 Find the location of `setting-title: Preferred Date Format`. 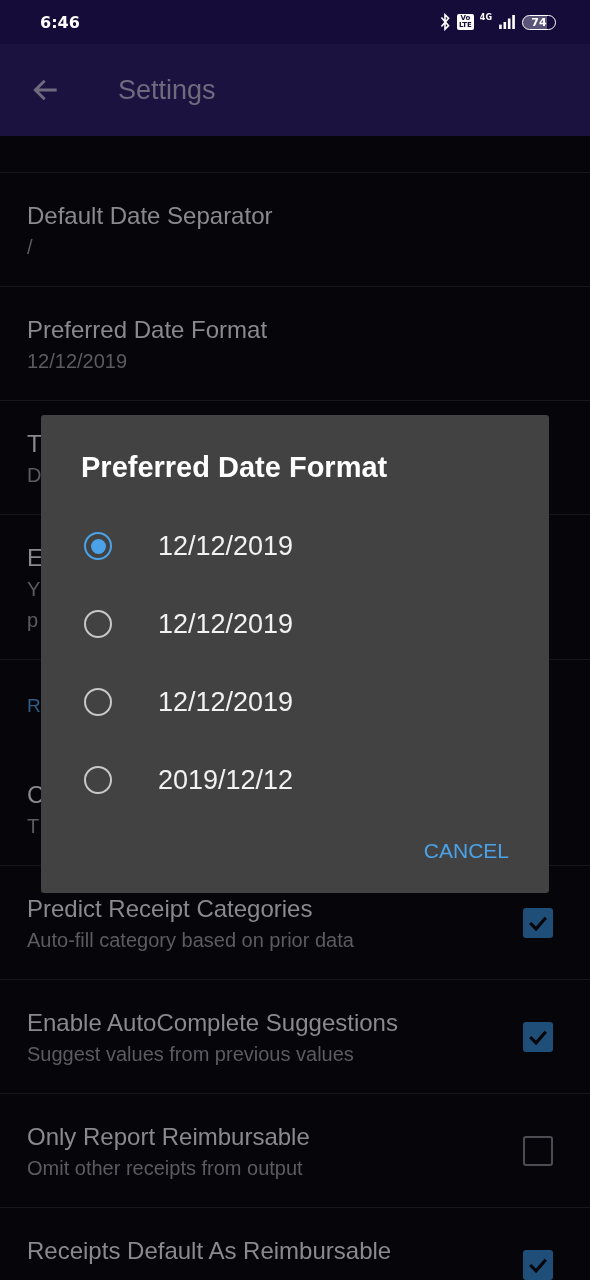

setting-title: Preferred Date Format is located at coordinates (147, 330).